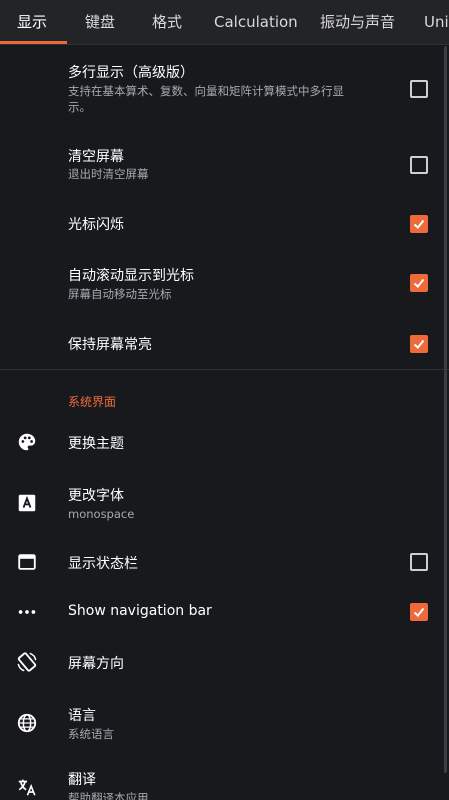 The image size is (449, 800). Describe the element at coordinates (419, 89) in the screenshot. I see `multiline-checkbox` at that location.